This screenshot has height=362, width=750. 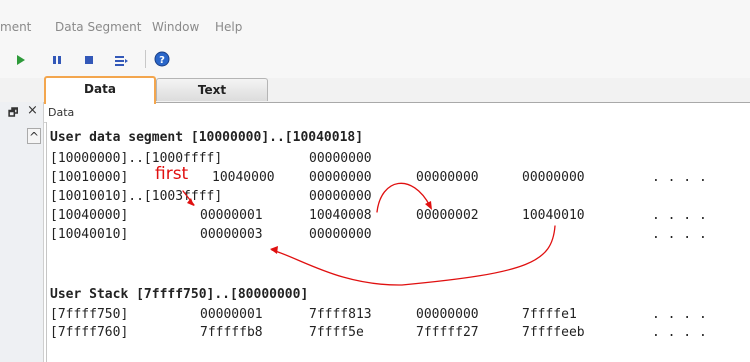 I want to click on toolbar, so click(x=375, y=58).